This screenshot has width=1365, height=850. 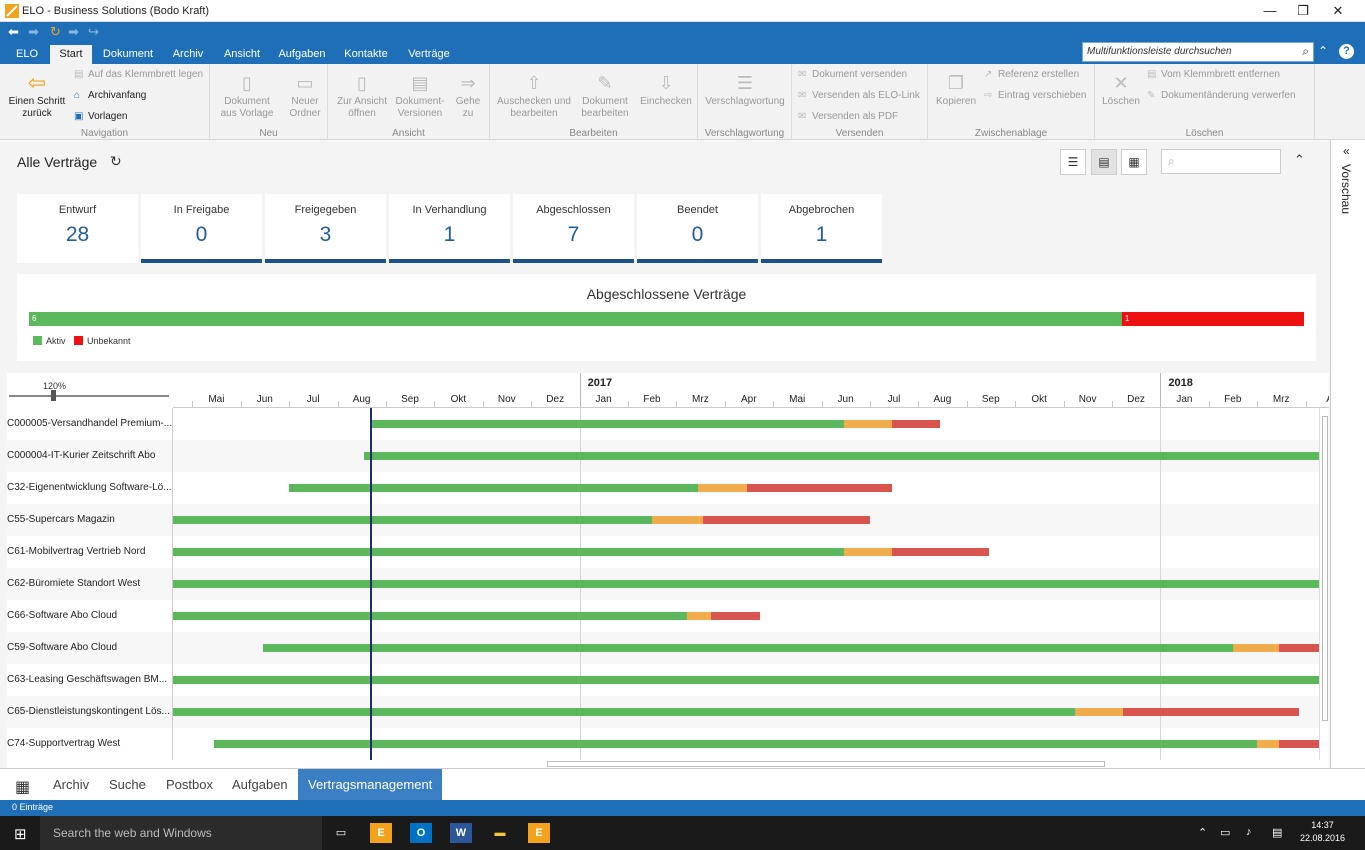 I want to click on tab-kontakte: Kontakte, so click(x=366, y=54).